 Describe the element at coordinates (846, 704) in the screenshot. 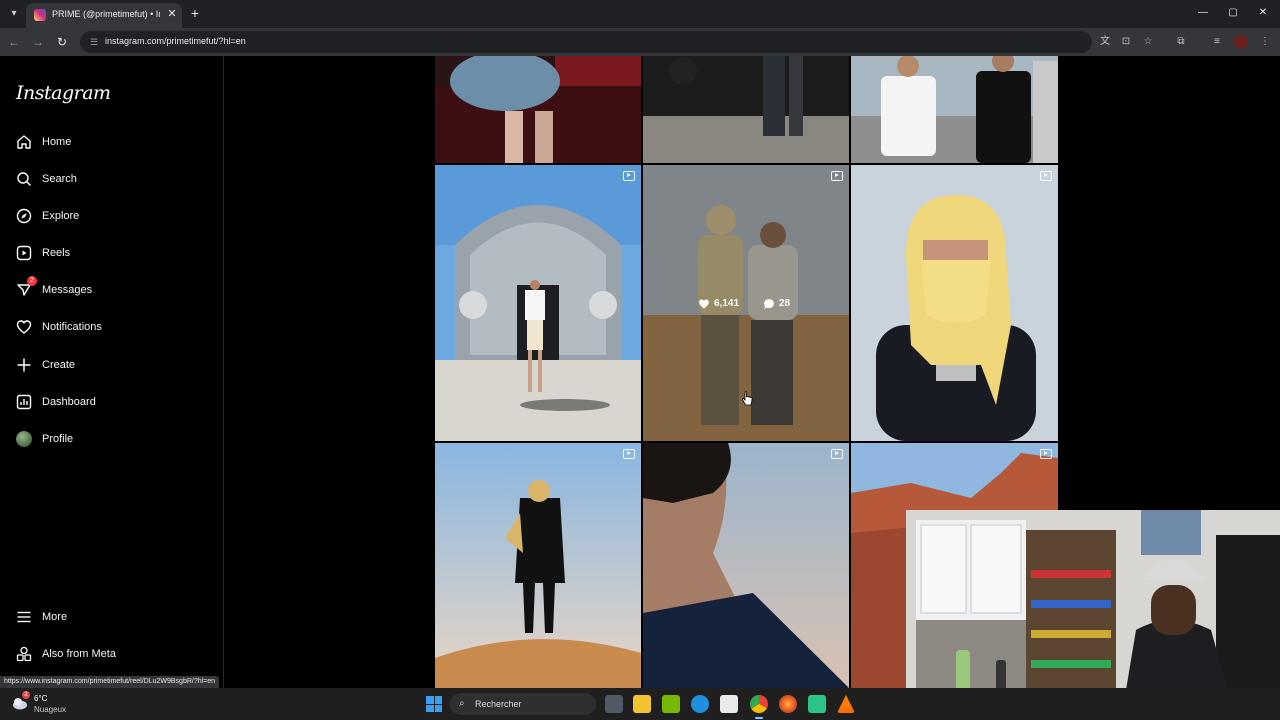

I see `vlc-icon` at that location.